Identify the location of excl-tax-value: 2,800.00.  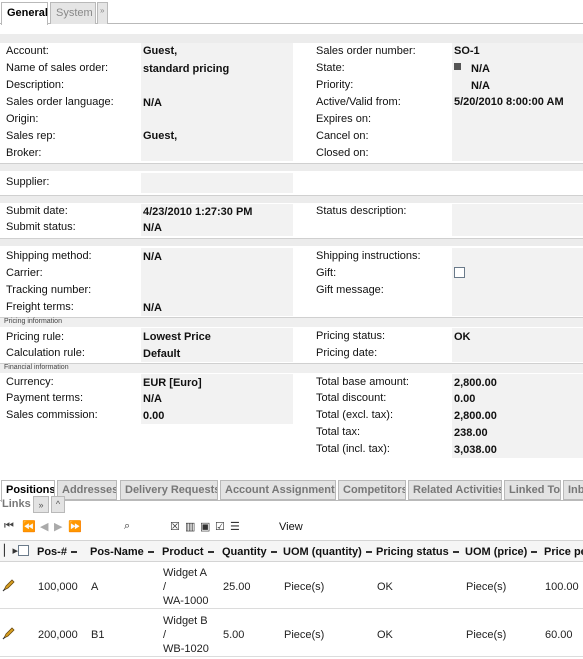
(475, 416).